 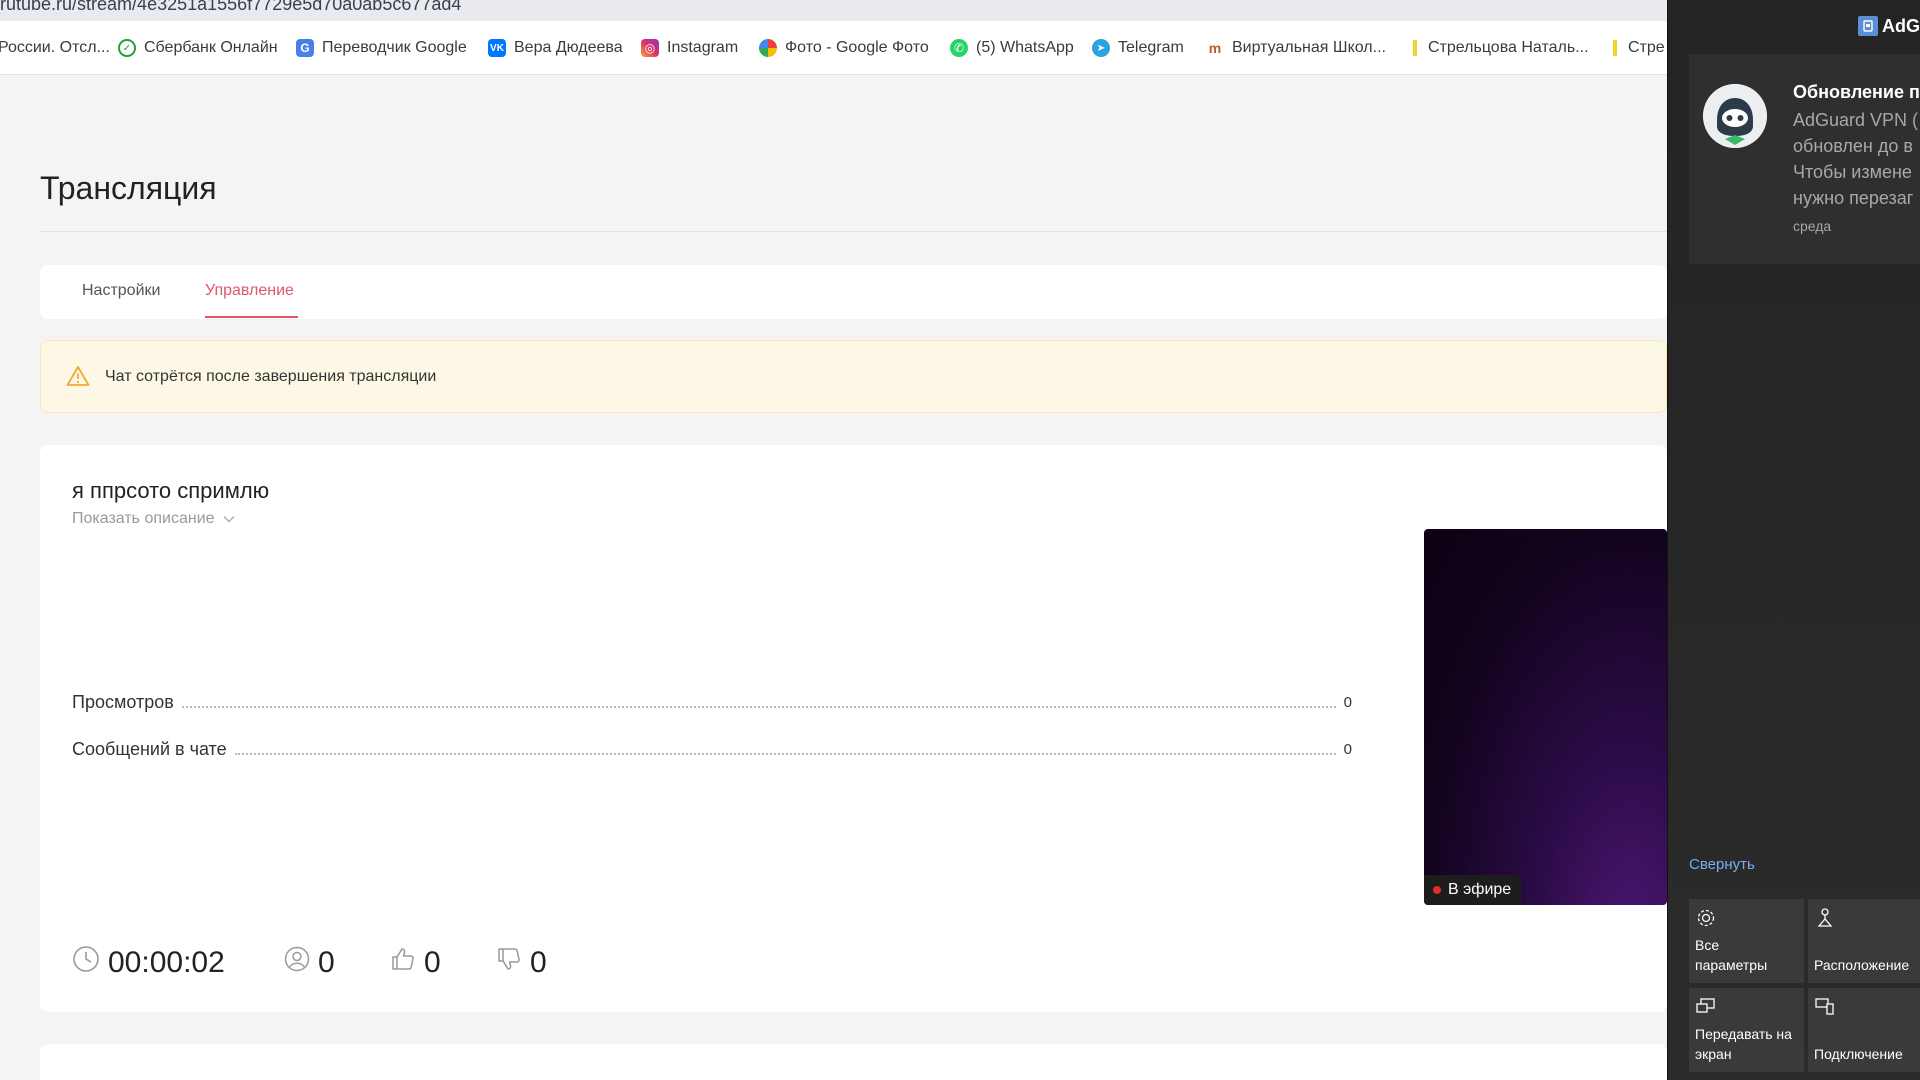 I want to click on notification-time: среда, so click(x=1812, y=226).